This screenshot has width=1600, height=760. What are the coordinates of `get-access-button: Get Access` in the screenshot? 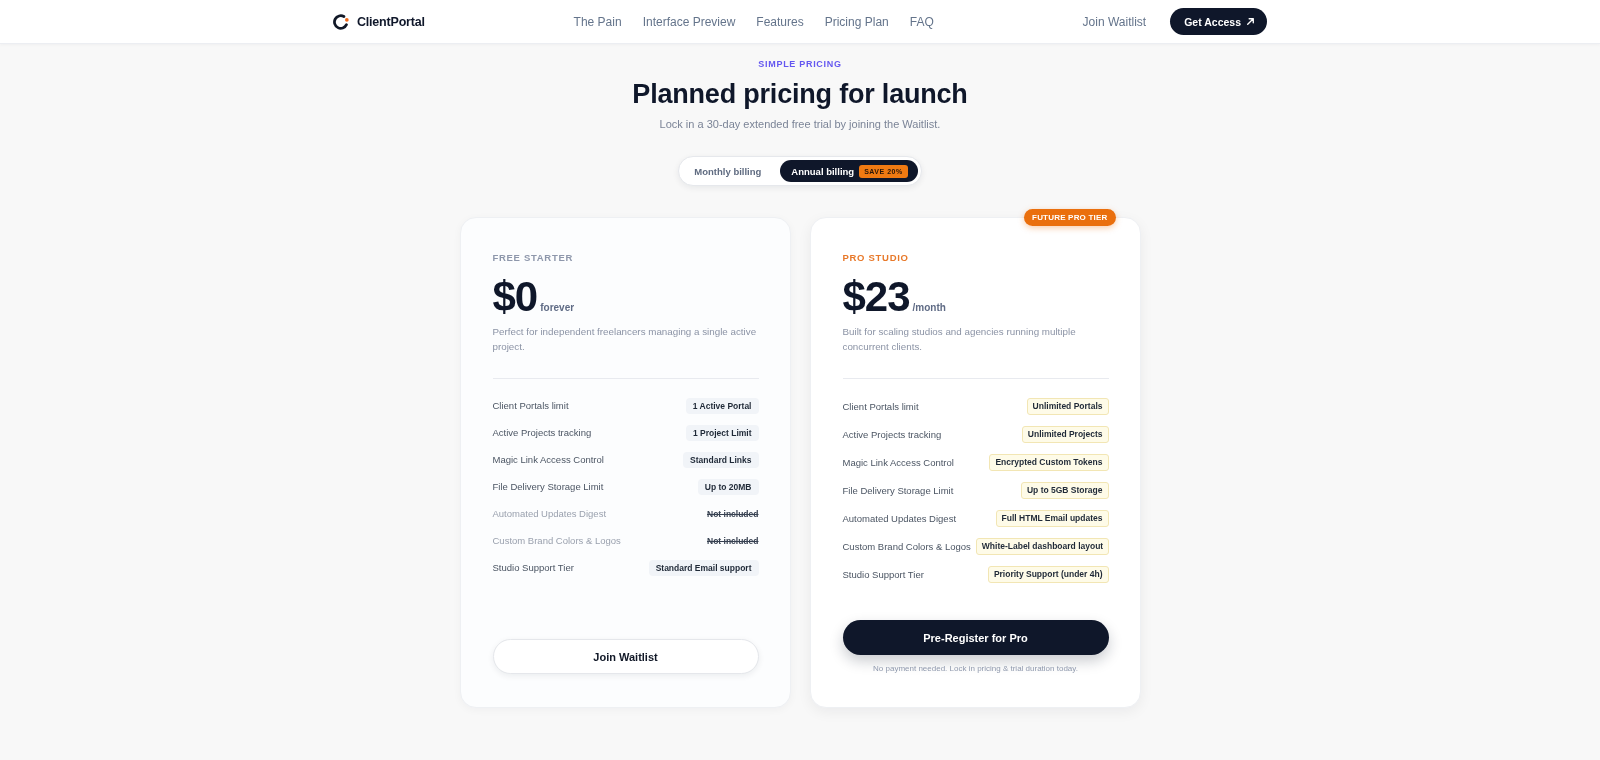 It's located at (1218, 21).